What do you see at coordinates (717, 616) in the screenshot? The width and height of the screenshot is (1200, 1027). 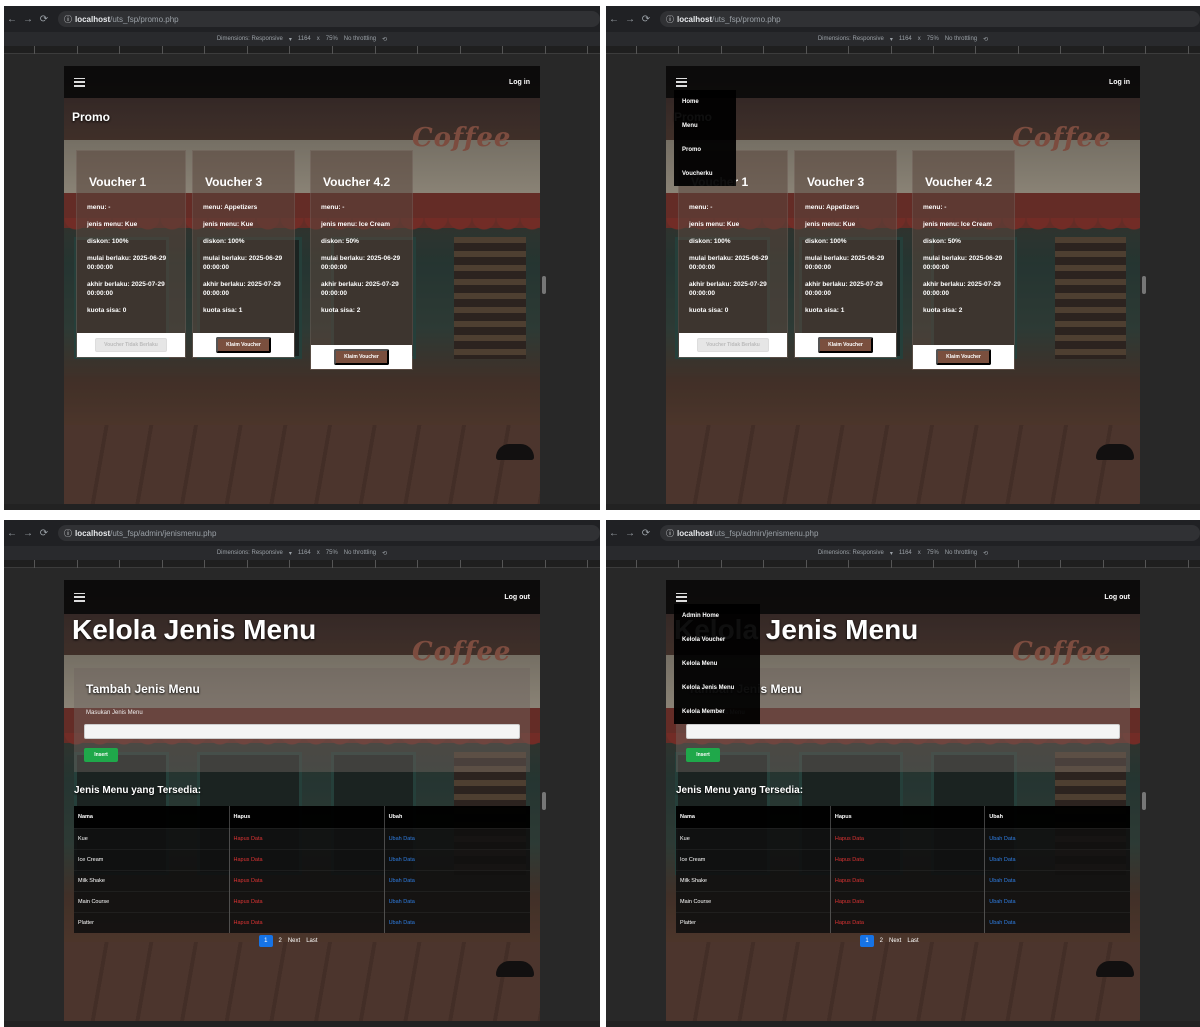 I see `nav-item-admin-home: Admin Home` at bounding box center [717, 616].